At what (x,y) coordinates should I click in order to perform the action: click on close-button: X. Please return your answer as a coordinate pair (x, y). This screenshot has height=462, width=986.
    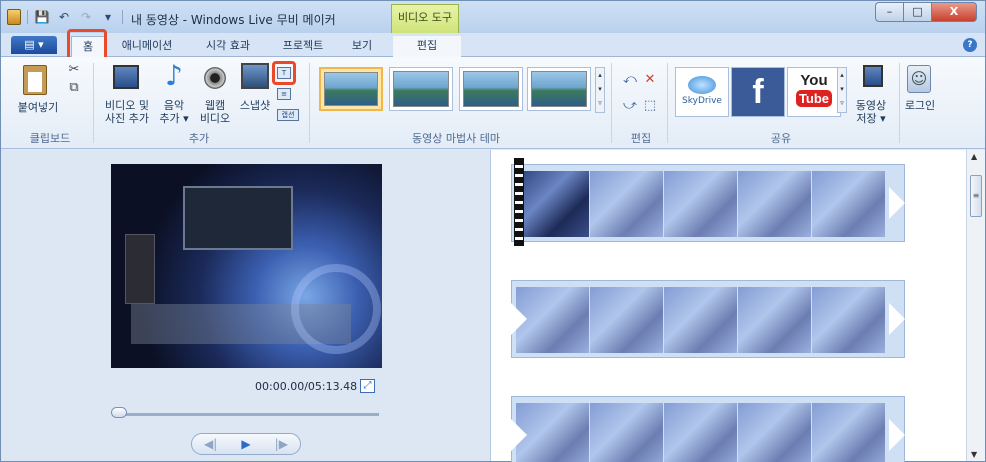
    Looking at the image, I should click on (954, 12).